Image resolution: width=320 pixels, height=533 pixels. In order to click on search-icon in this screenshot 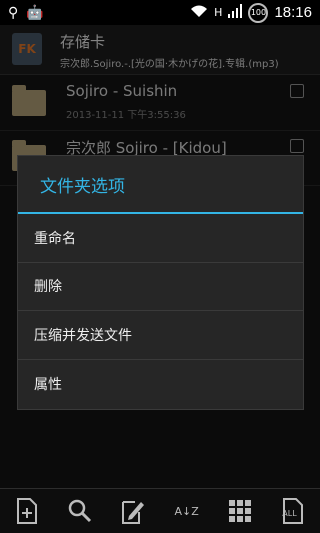, I will do `click(80, 511)`.